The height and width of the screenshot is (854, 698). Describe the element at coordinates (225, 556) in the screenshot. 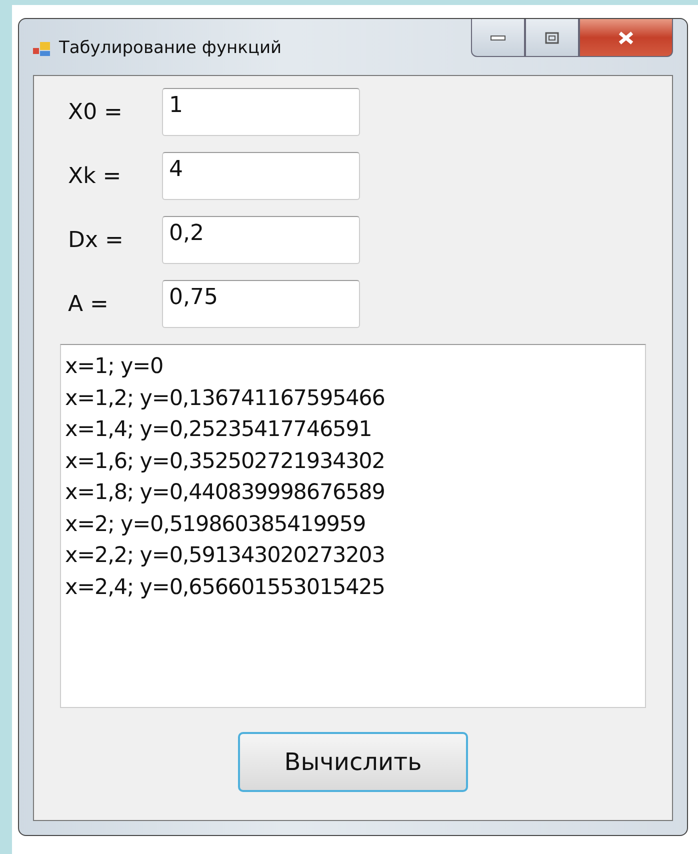

I see `output-line: x=2,2; y=0,591343020273203` at that location.